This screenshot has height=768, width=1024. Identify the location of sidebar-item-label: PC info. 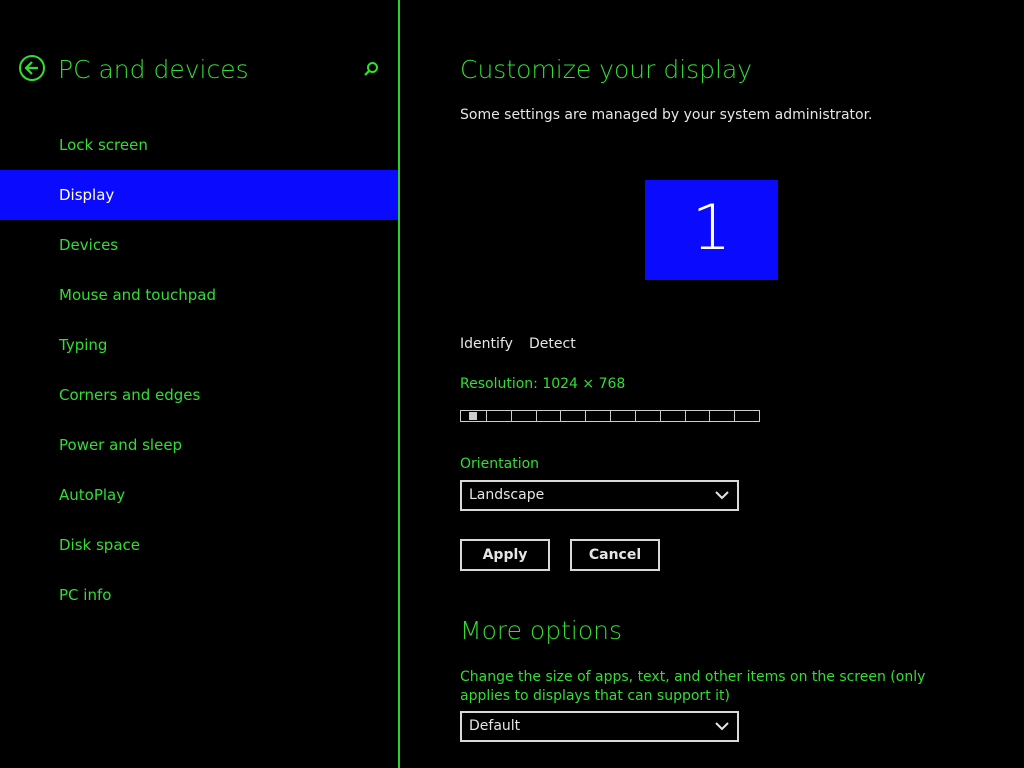
(85, 595).